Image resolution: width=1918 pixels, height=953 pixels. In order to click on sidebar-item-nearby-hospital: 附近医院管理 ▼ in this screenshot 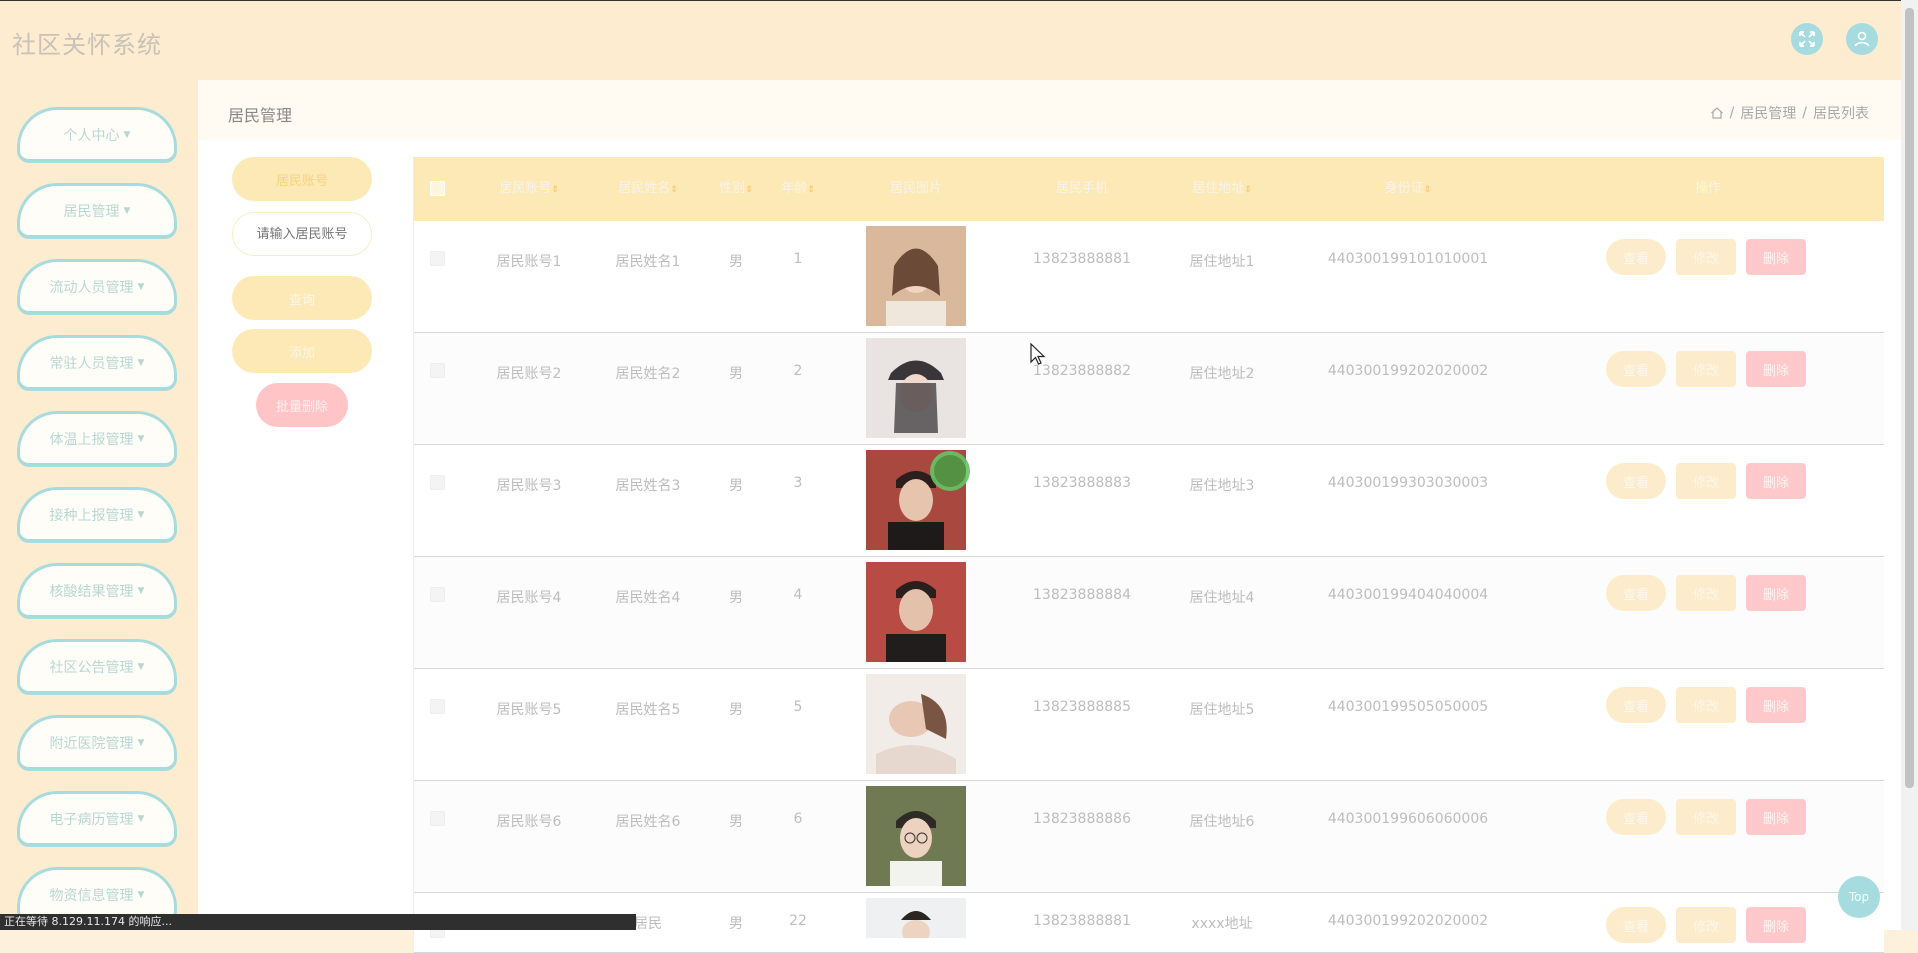, I will do `click(97, 743)`.